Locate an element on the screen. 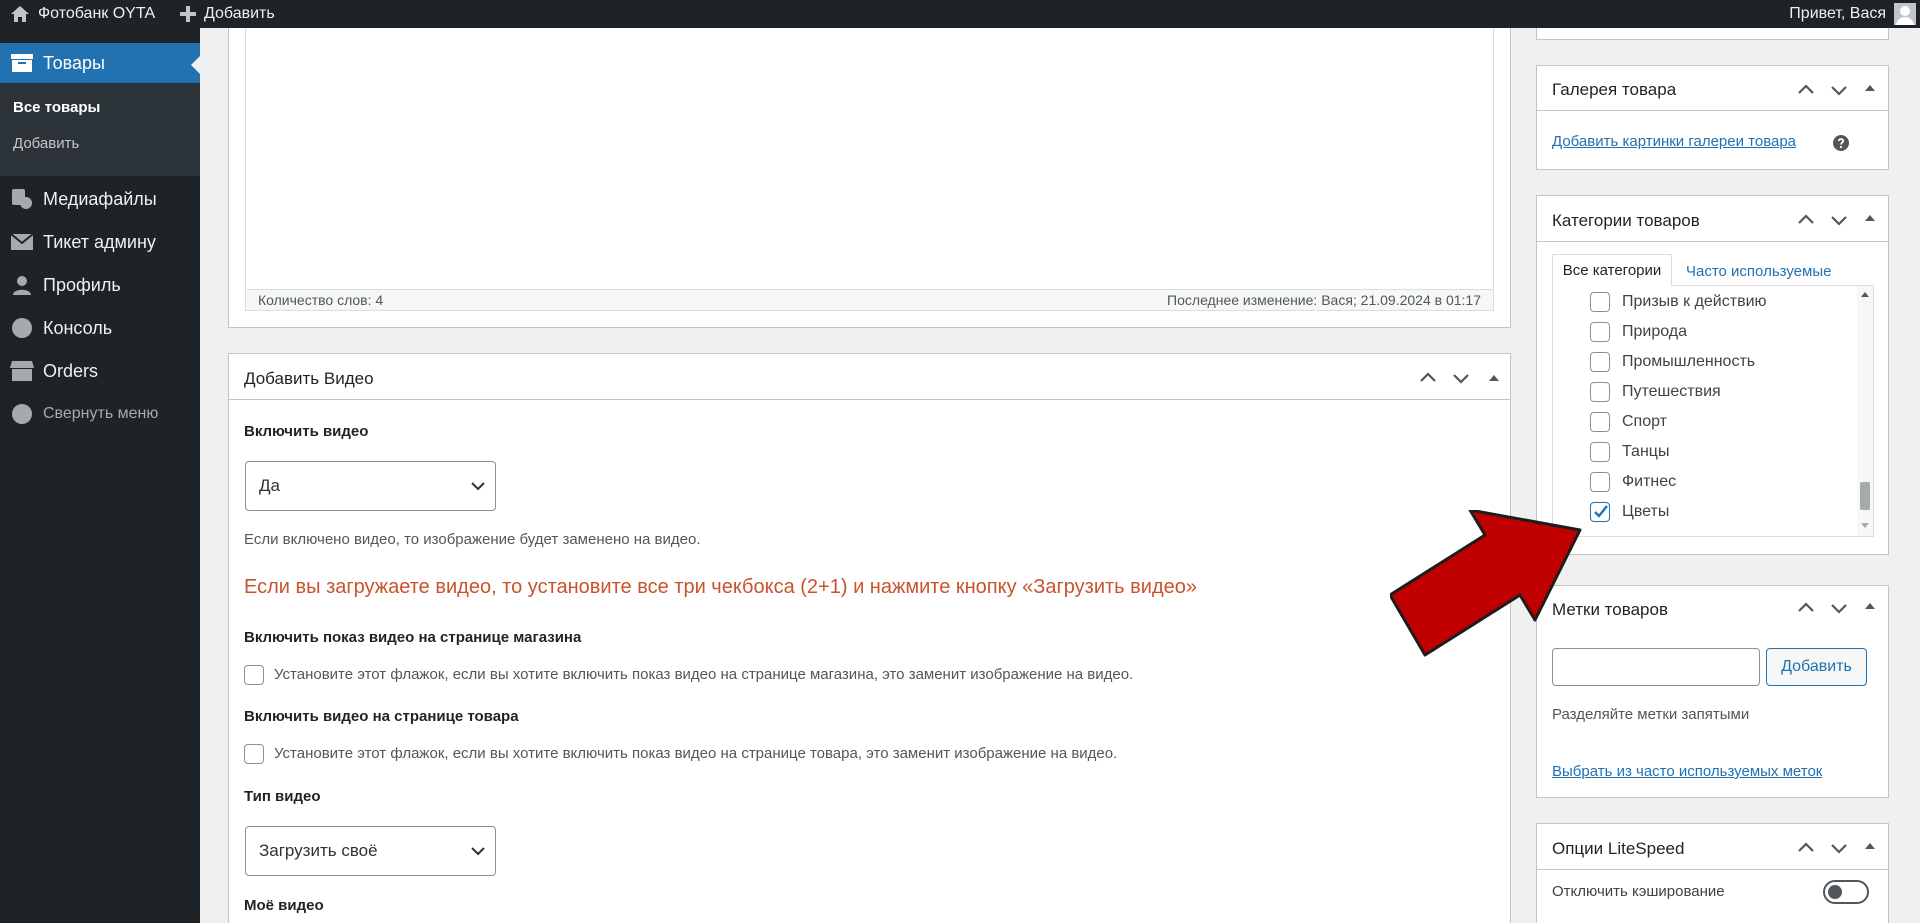  menu-item-label: Orders is located at coordinates (71, 370).